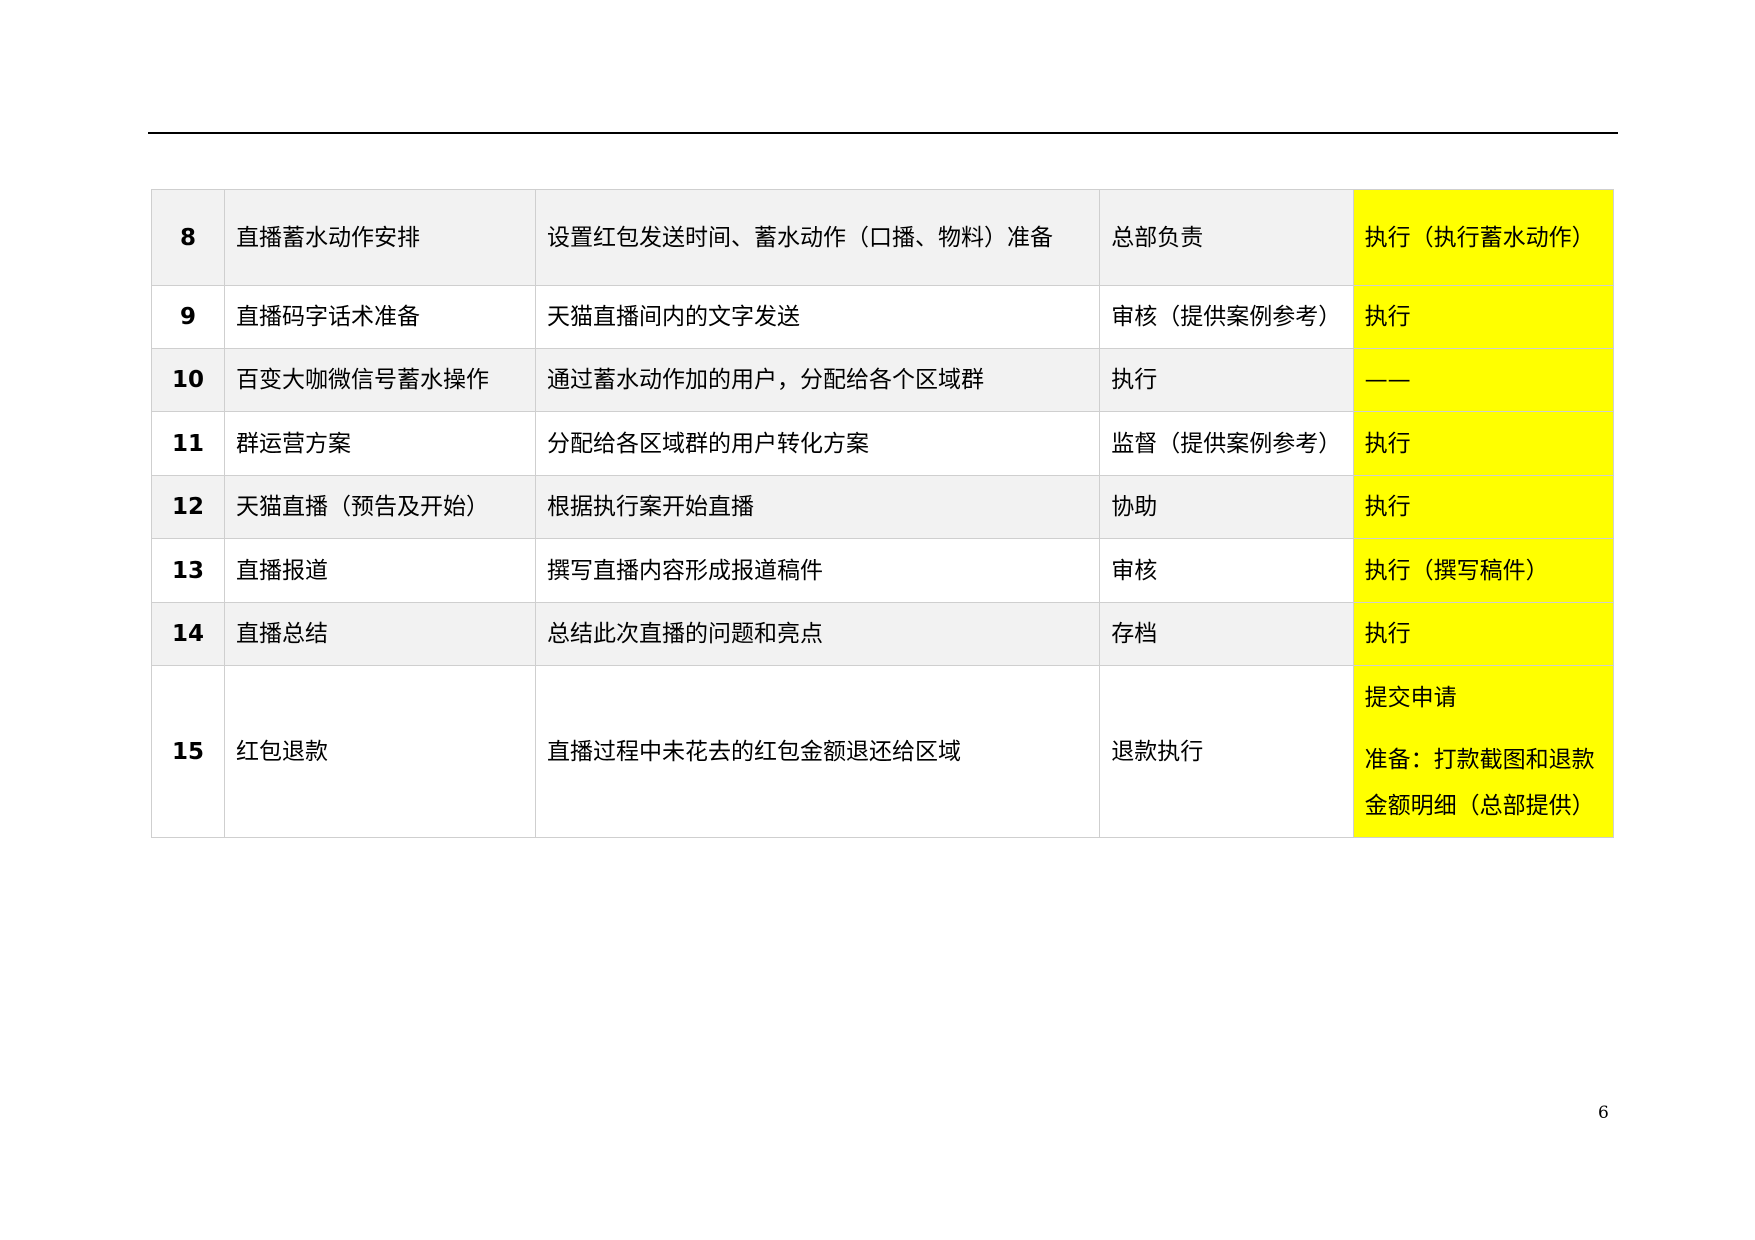 The height and width of the screenshot is (1240, 1755). Describe the element at coordinates (1226, 237) in the screenshot. I see `hq-role-cell: 总部负责` at that location.